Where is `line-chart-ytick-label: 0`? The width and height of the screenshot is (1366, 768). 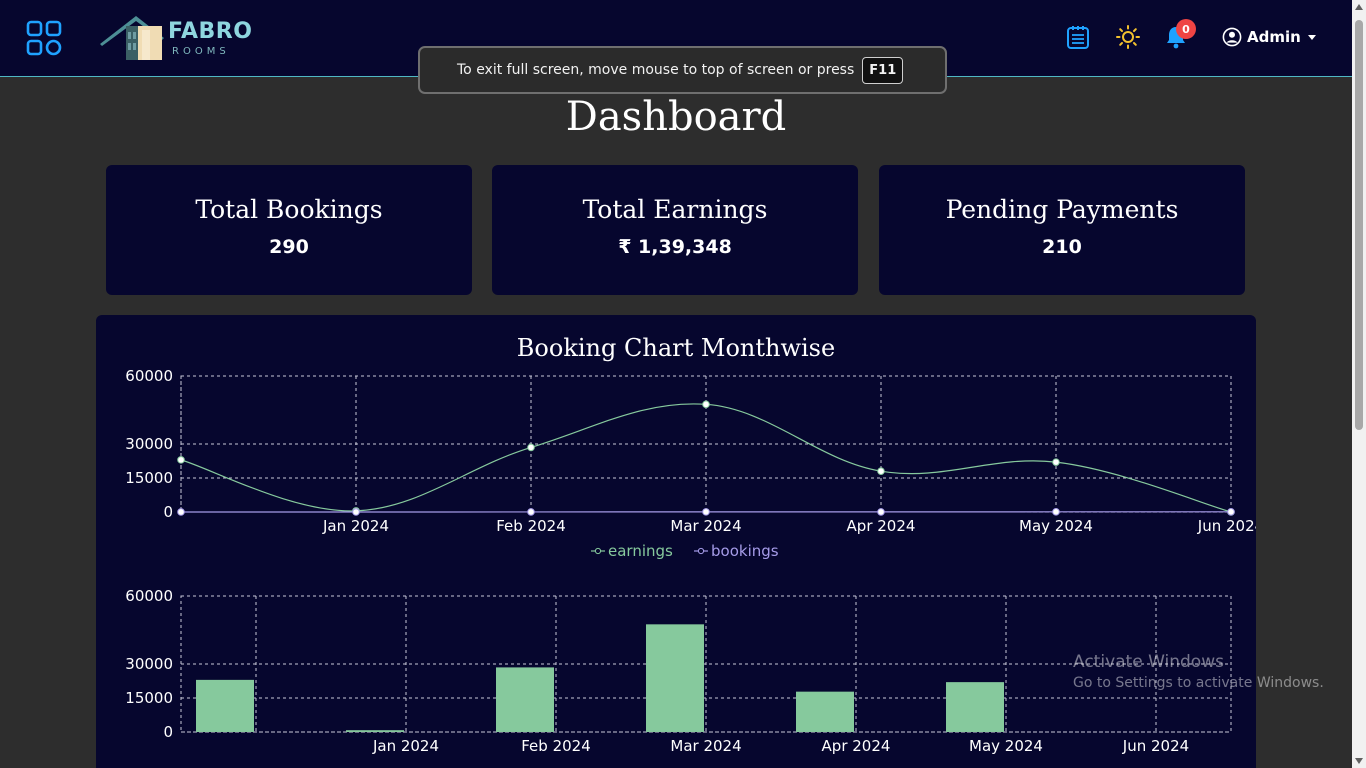 line-chart-ytick-label: 0 is located at coordinates (168, 512).